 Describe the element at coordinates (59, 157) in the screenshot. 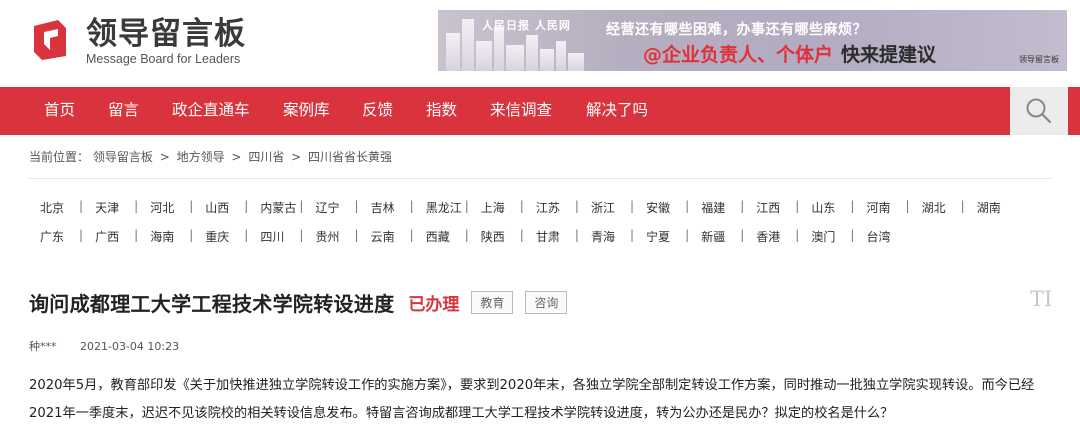

I see `breadcrumb-label: 当前位置：` at that location.